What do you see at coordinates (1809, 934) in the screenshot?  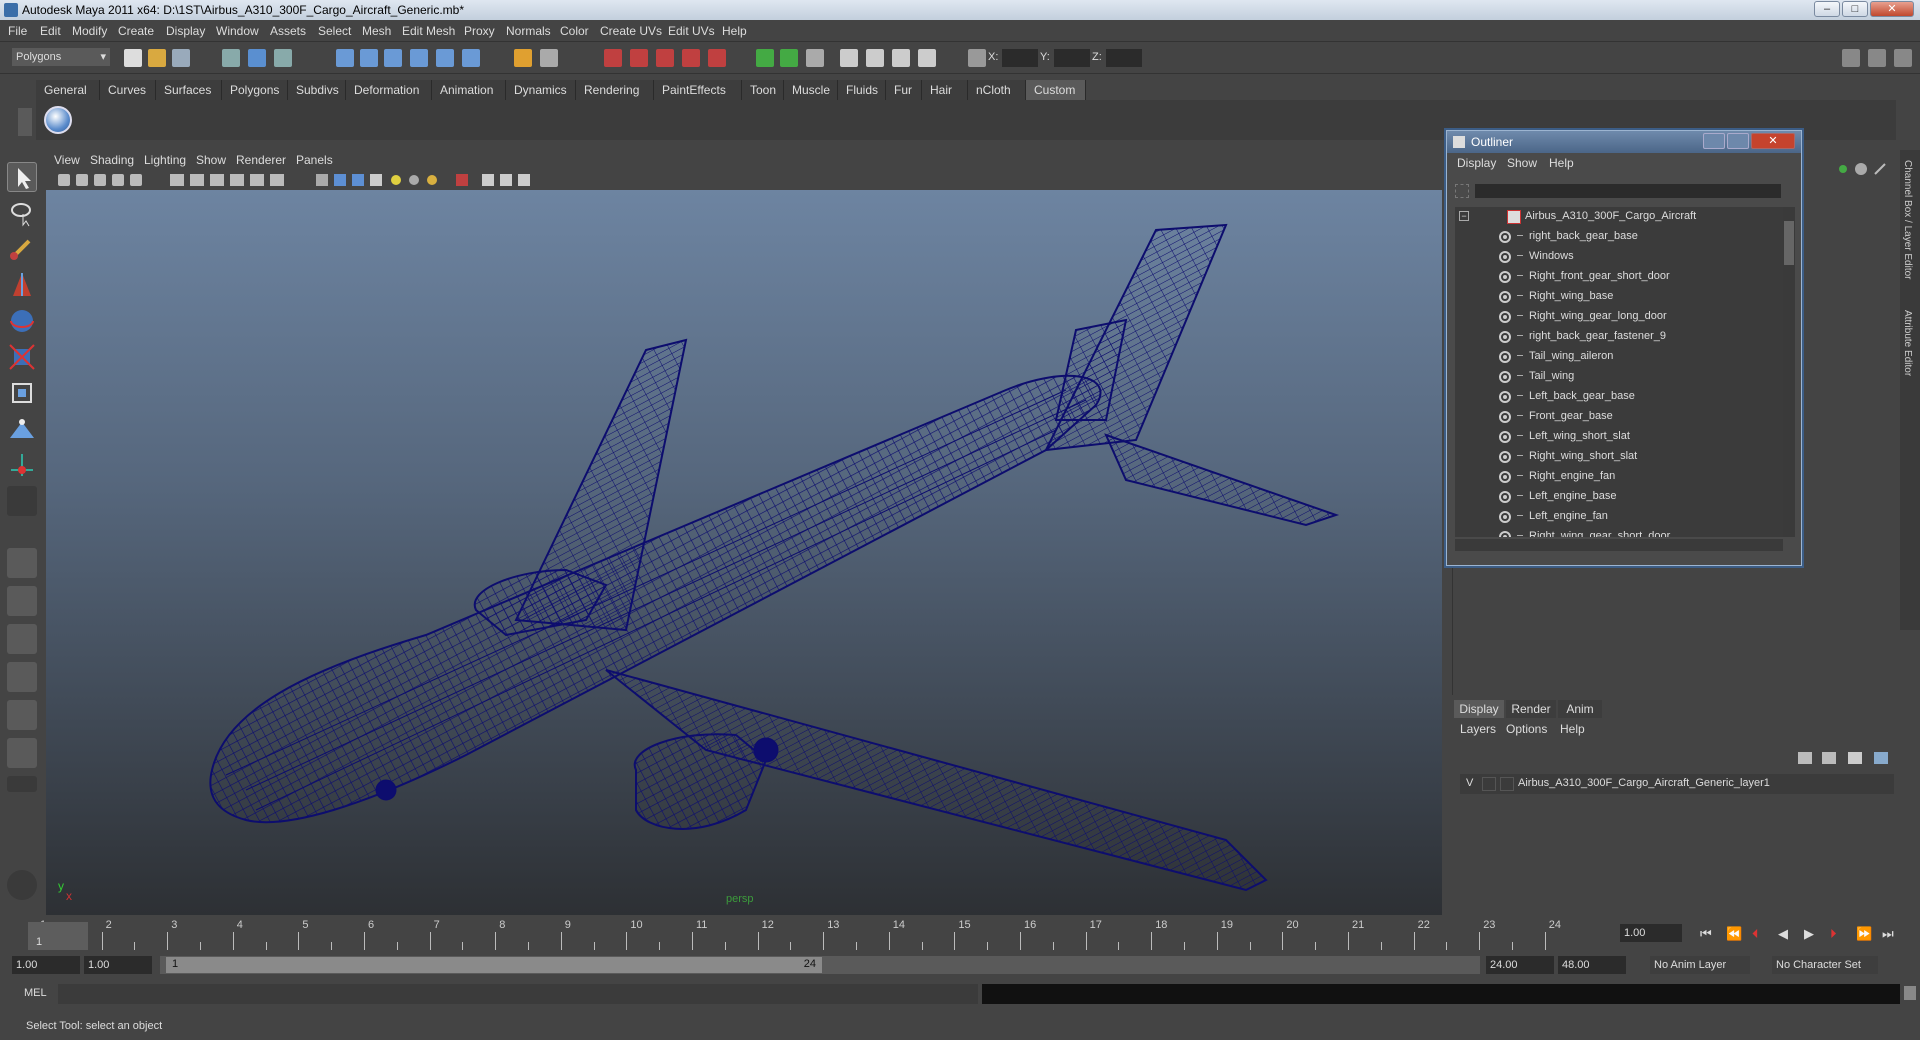 I see `play-forward-icon: ▶` at bounding box center [1809, 934].